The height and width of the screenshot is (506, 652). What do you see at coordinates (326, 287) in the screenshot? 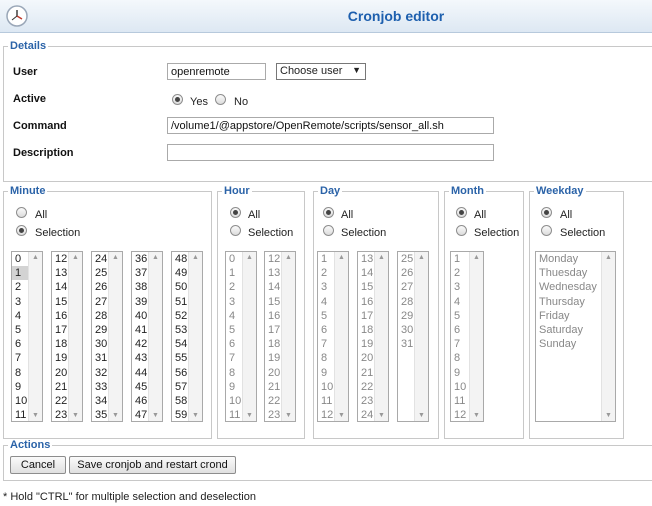
I see `list-item: 3` at bounding box center [326, 287].